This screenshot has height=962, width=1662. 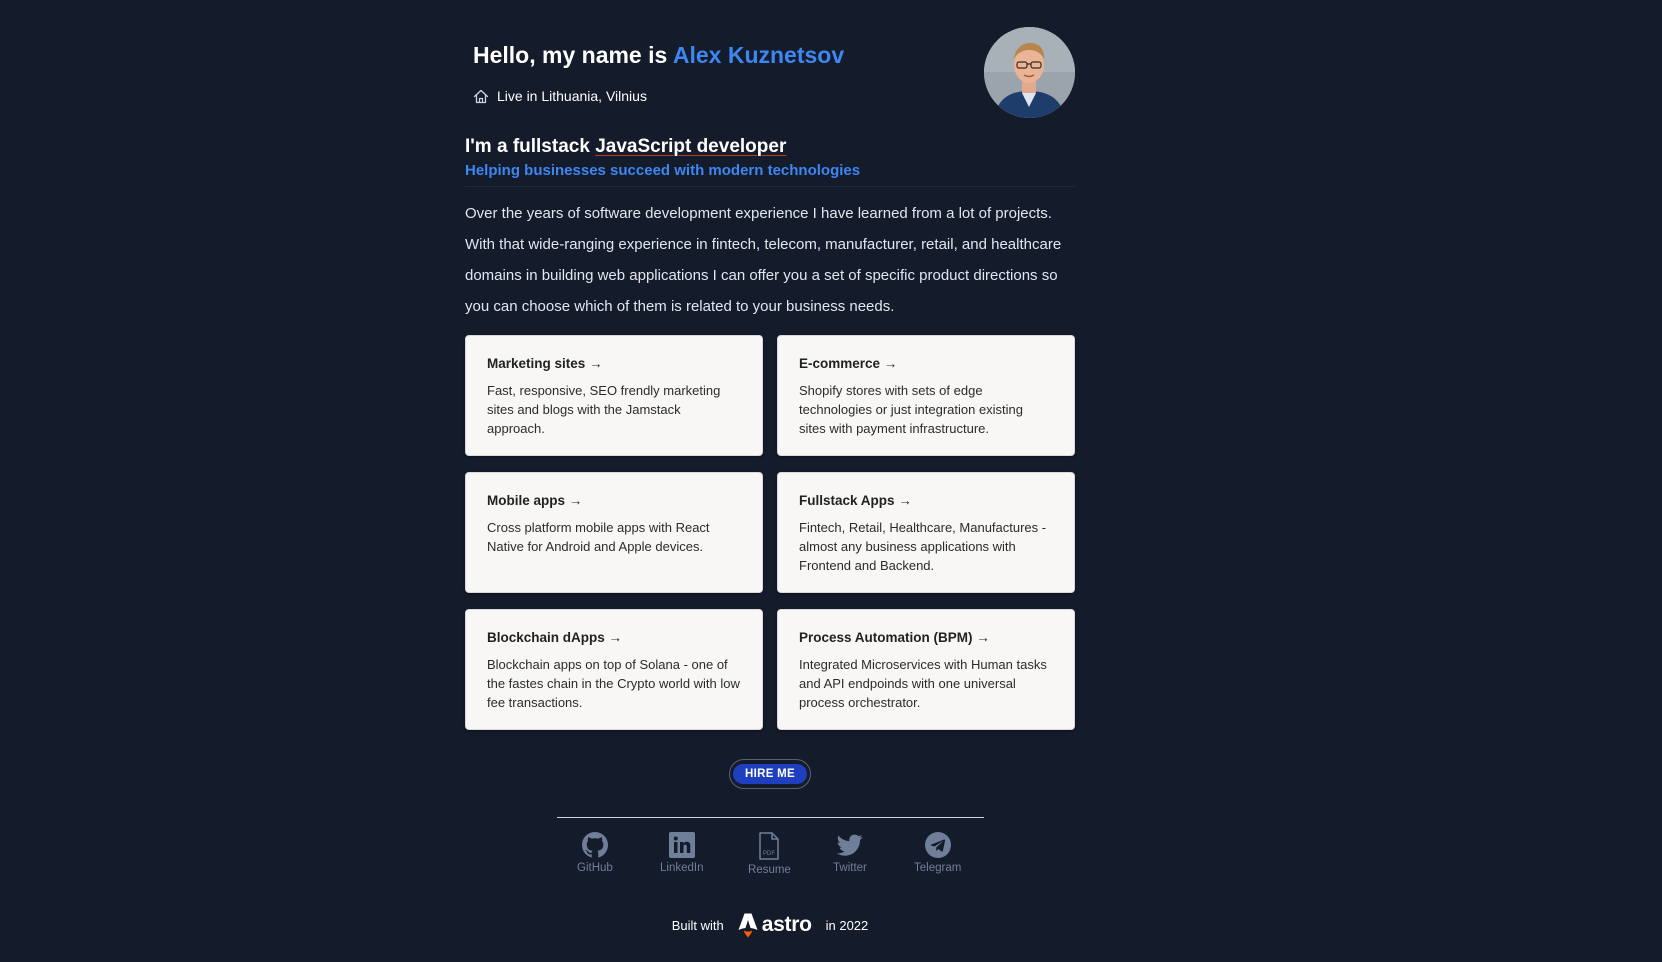 I want to click on hire-me-button: HIRE ME, so click(x=770, y=774).